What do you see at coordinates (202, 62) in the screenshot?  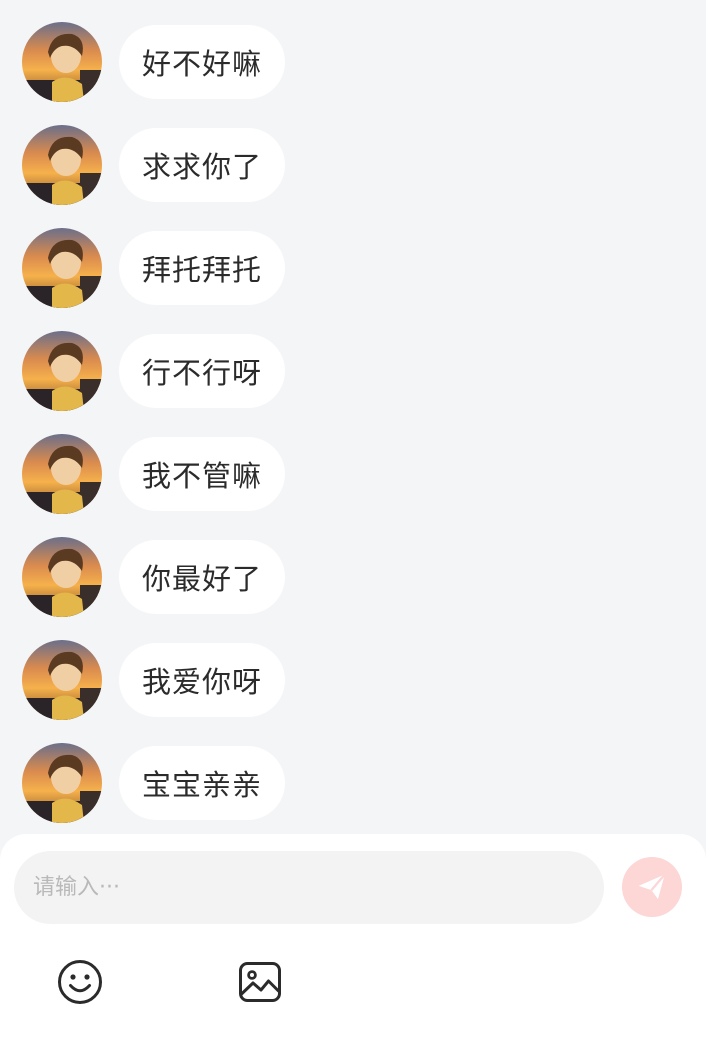 I see `message-bubble: 好不好嘛` at bounding box center [202, 62].